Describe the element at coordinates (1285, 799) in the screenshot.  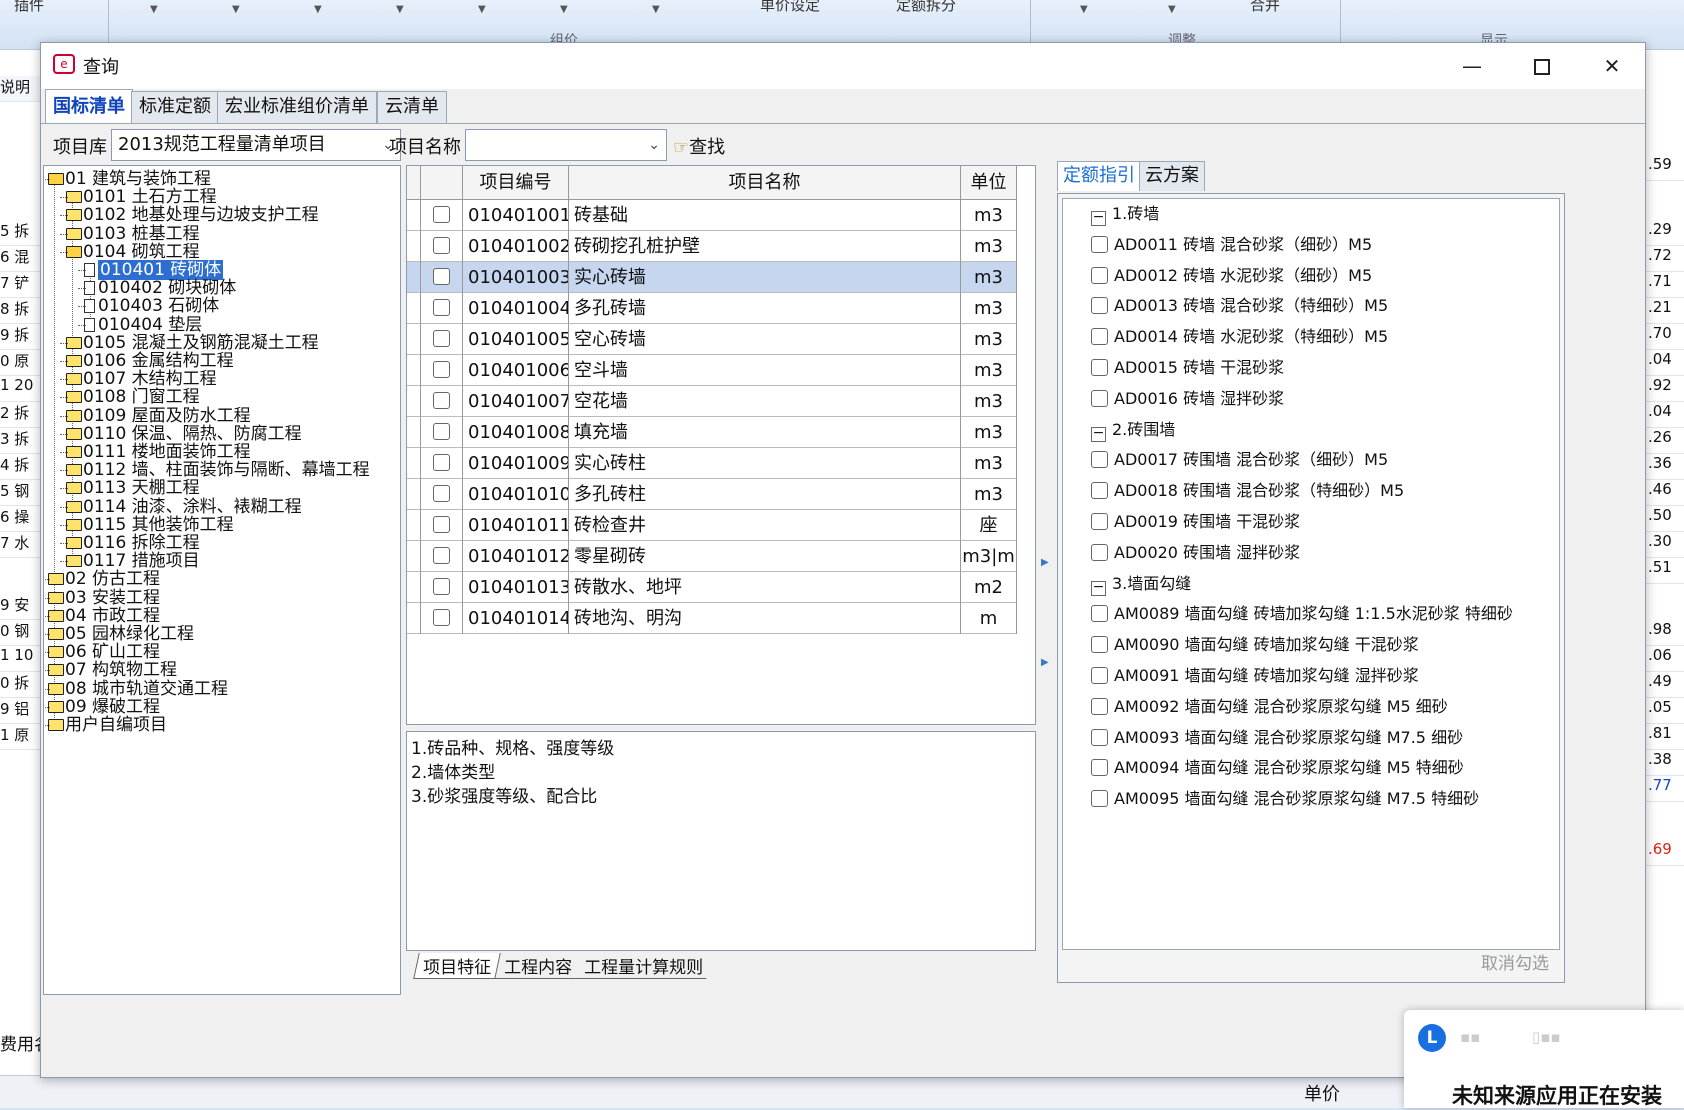
I see `quota-item: AM0095 墙面勾缝 混合砂浆原浆勾缝 M7.5 特细砂` at that location.